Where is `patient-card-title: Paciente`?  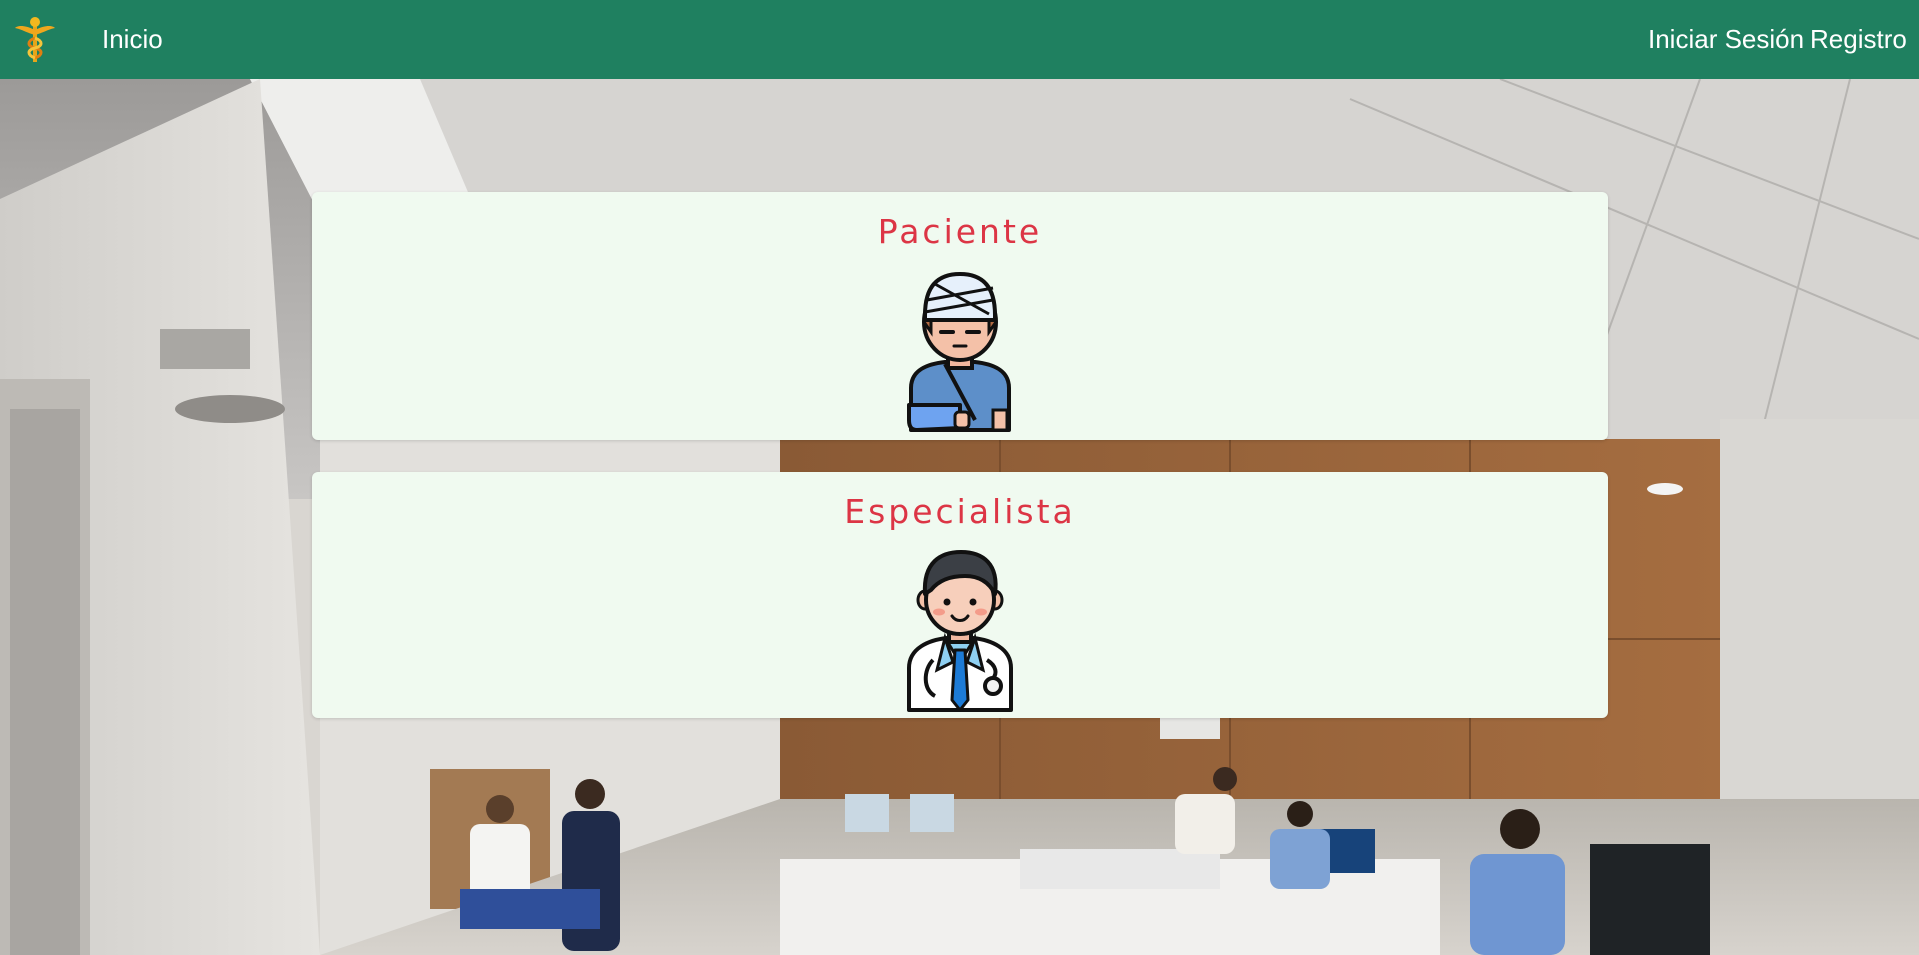 patient-card-title: Paciente is located at coordinates (960, 231).